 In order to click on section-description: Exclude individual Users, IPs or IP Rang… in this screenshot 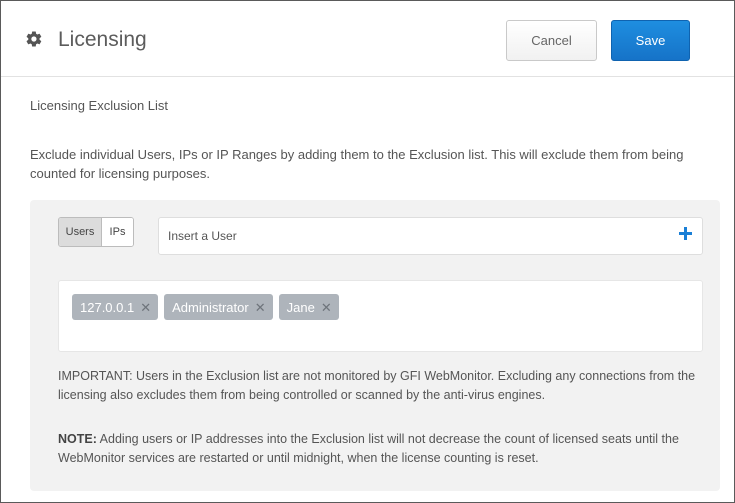, I will do `click(357, 164)`.